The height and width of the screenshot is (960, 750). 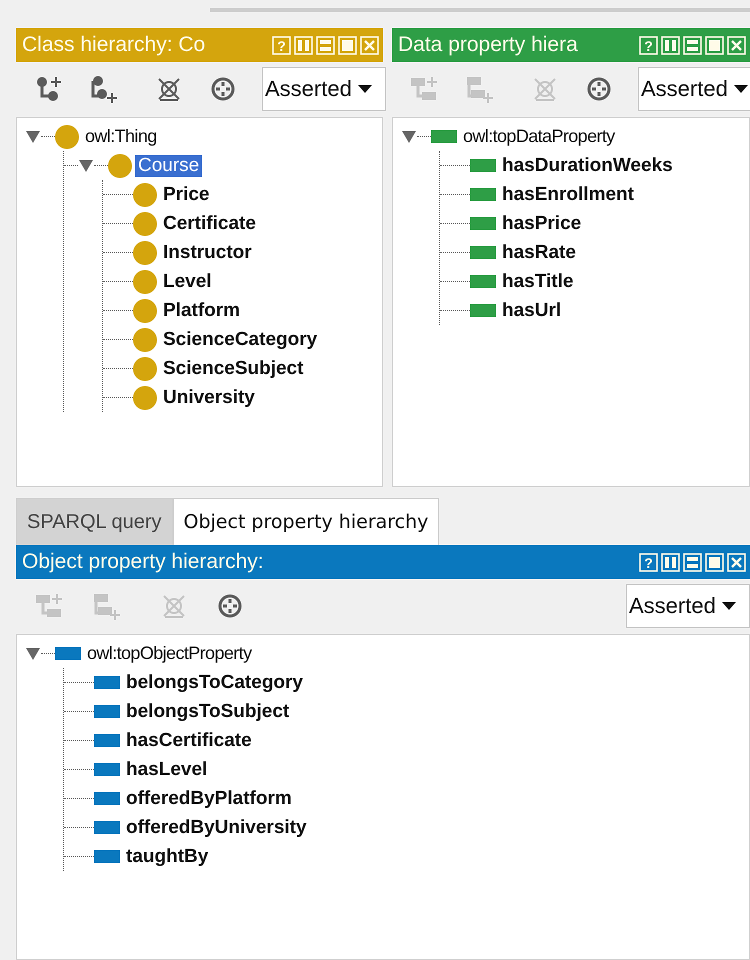 What do you see at coordinates (537, 281) in the screenshot?
I see `tree-node-label: hasTitle` at bounding box center [537, 281].